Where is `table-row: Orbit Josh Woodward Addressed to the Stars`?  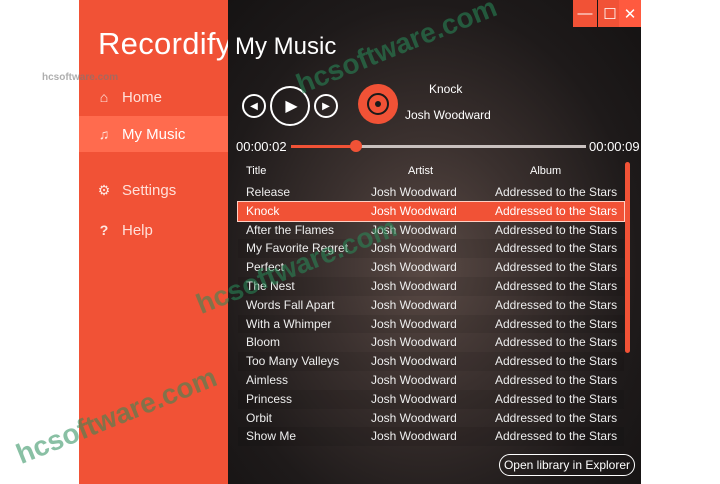
table-row: Orbit Josh Woodward Addressed to the Stars is located at coordinates (431, 418).